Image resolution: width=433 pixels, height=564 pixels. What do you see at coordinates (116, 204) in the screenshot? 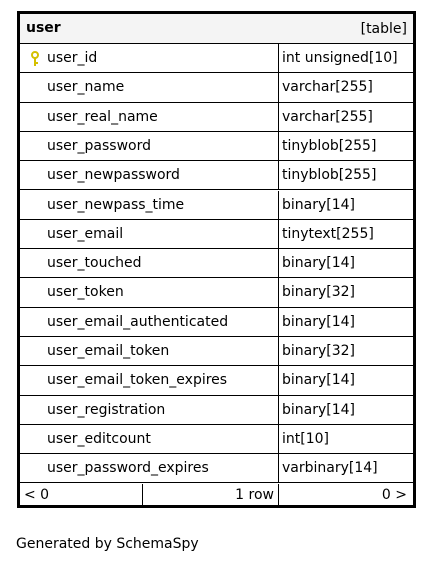
I see `column-name: user_newpass_time` at bounding box center [116, 204].